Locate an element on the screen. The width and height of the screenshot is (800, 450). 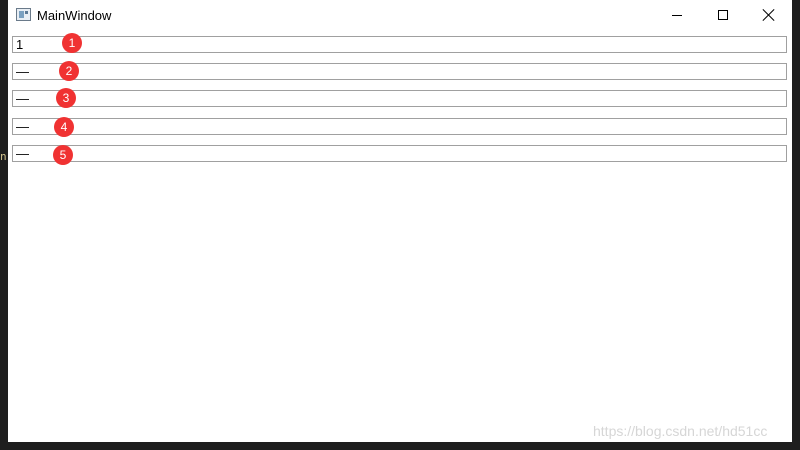
text-field-4: — is located at coordinates (399, 126).